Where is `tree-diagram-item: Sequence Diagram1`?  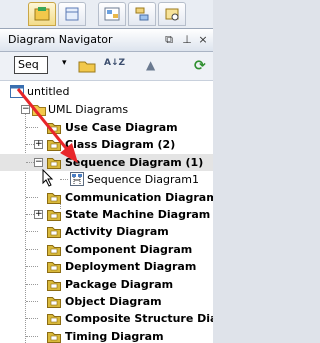 tree-diagram-item: Sequence Diagram1 is located at coordinates (106, 179).